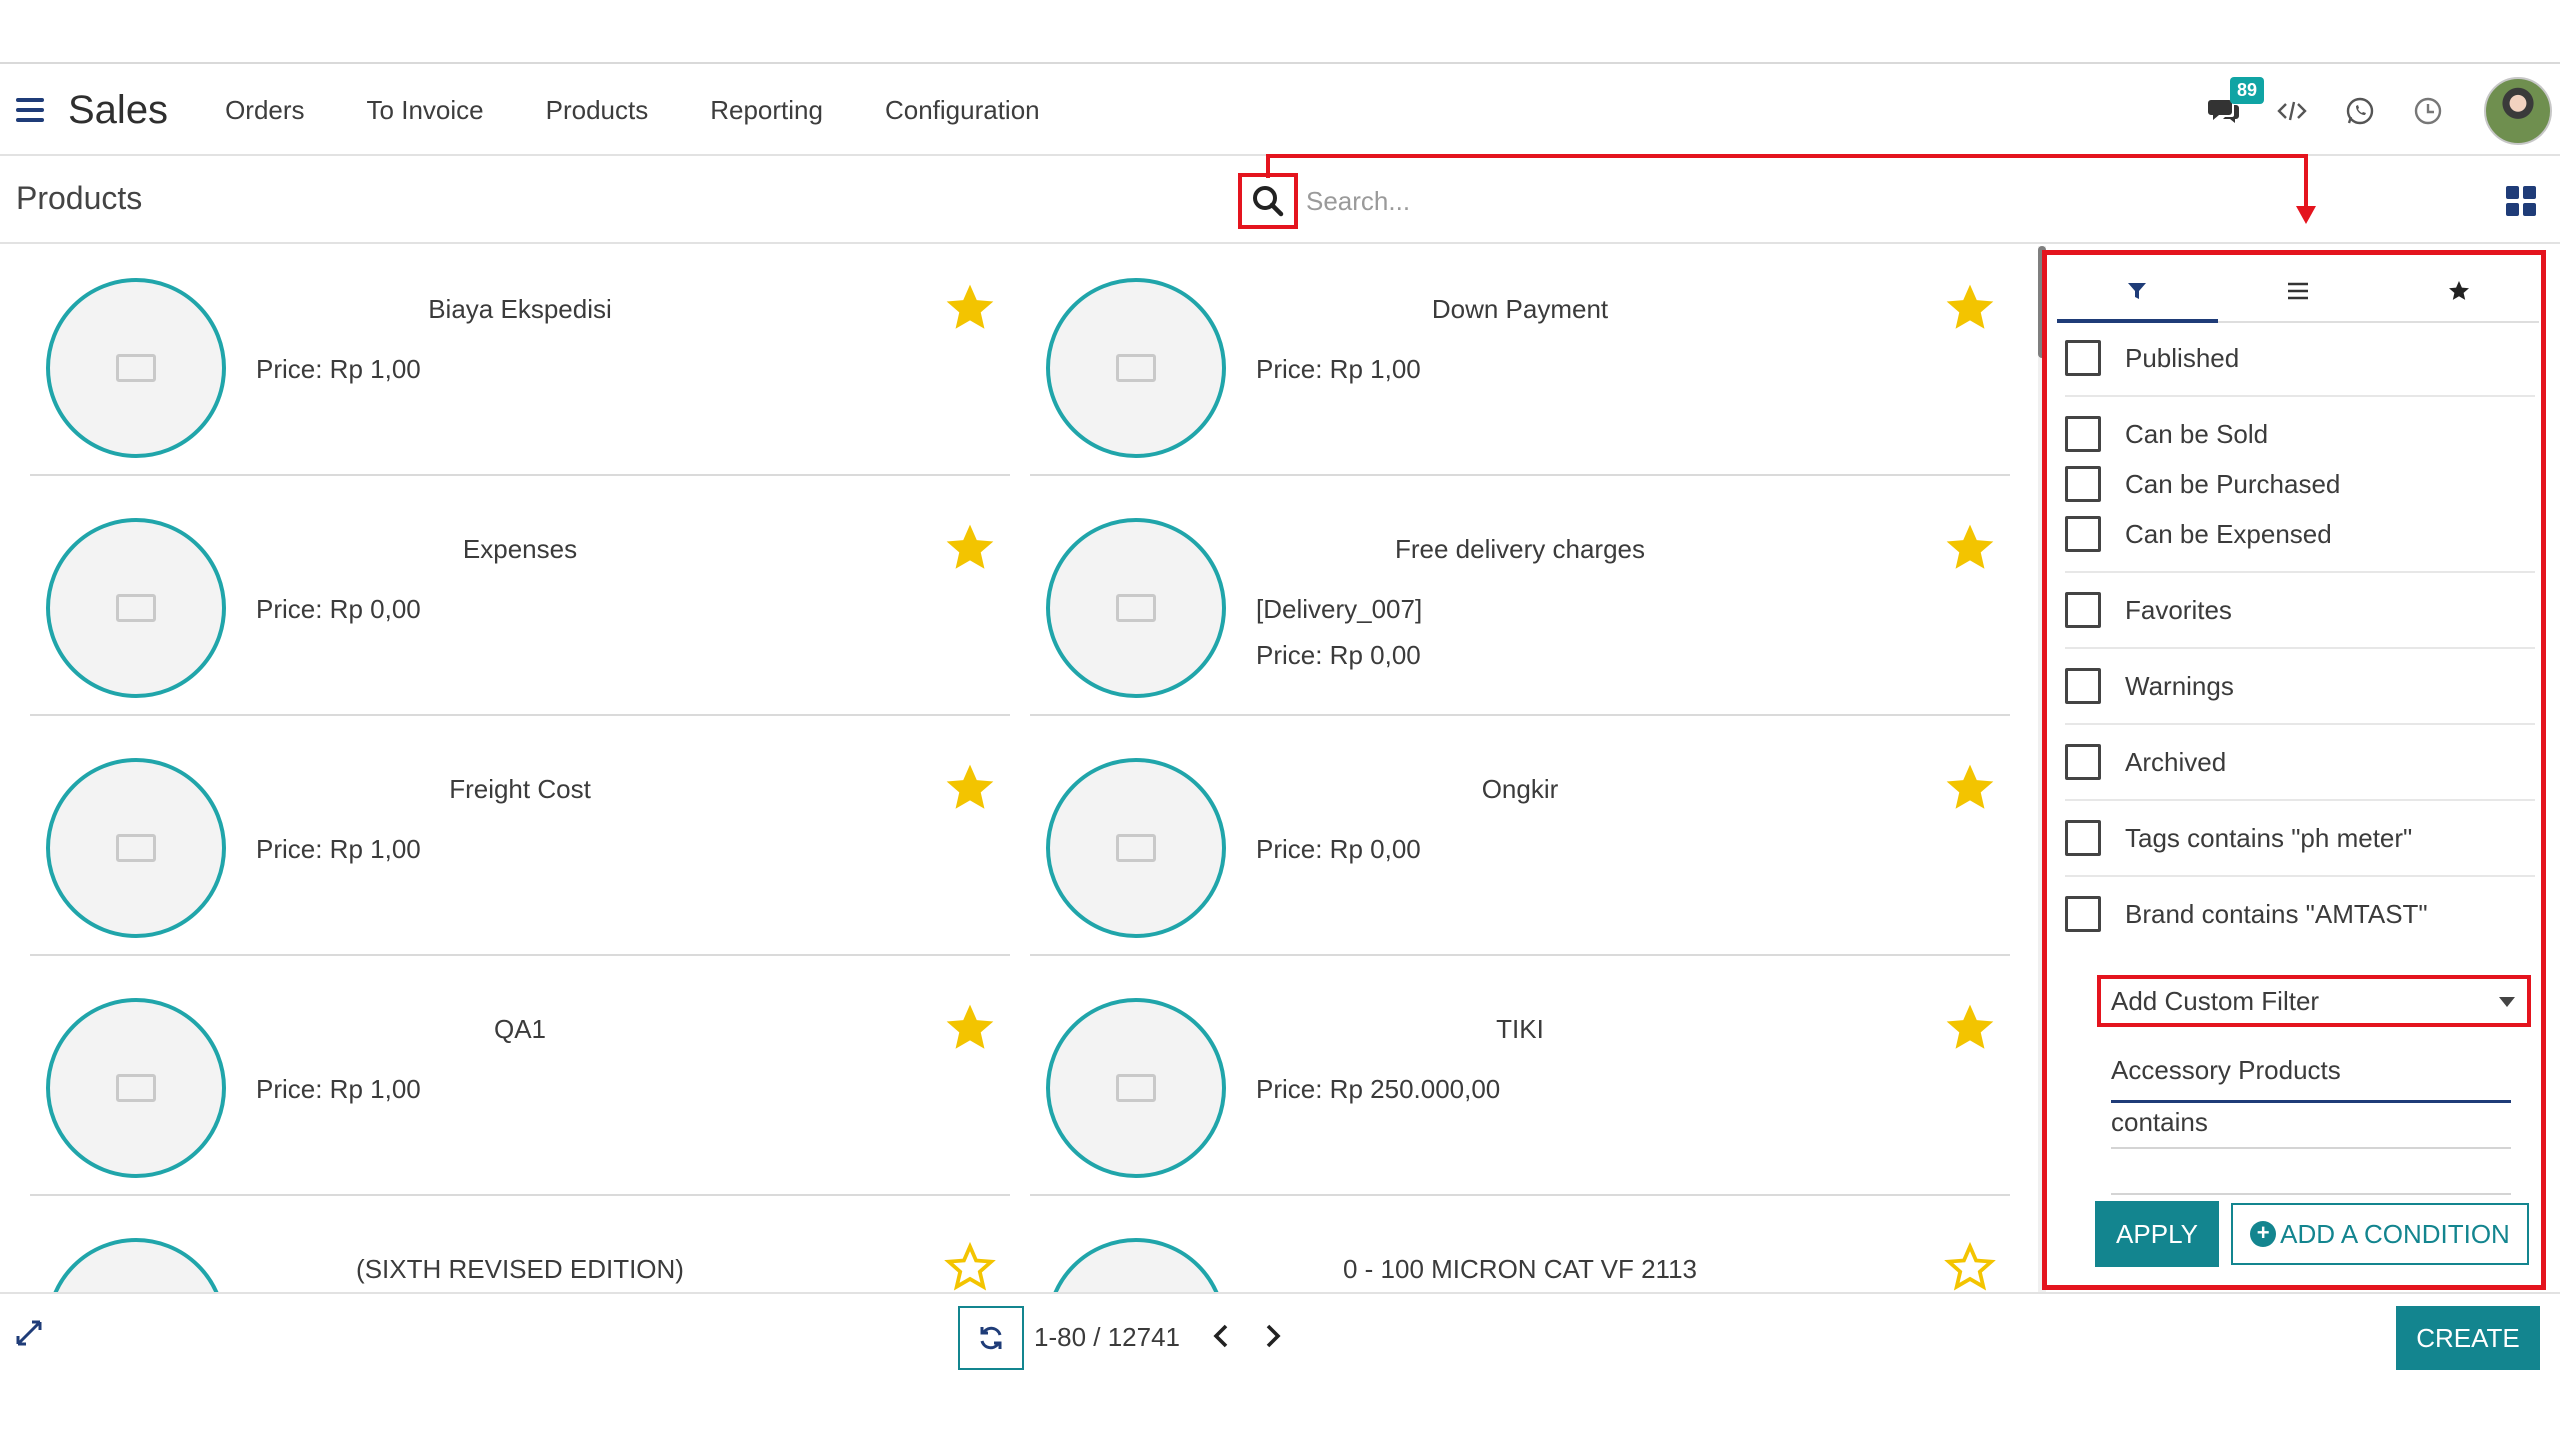  What do you see at coordinates (520, 1081) in the screenshot?
I see `product-card: QA1 Price: Rp 1,00` at bounding box center [520, 1081].